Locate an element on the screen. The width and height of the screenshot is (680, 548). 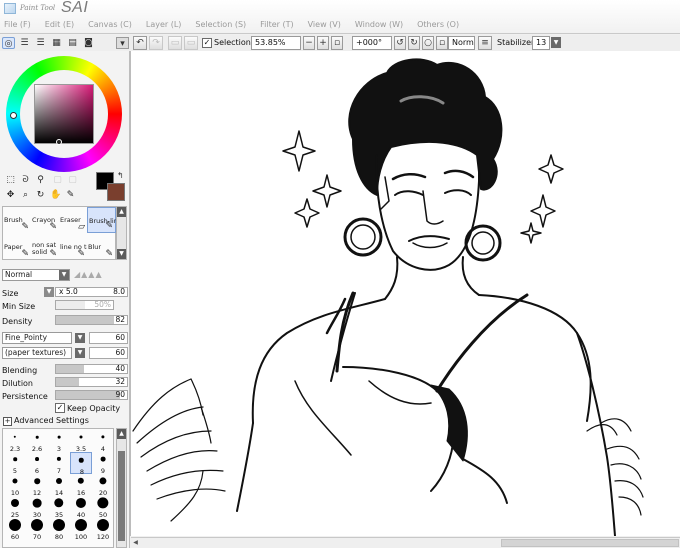
brush-size-preset: 120 is located at coordinates (102, 529).